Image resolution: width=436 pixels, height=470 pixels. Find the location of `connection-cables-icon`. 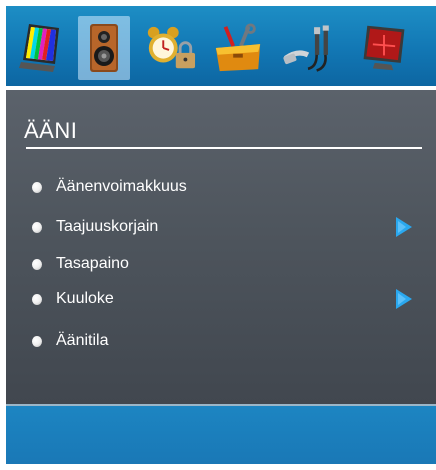

connection-cables-icon is located at coordinates (306, 48).